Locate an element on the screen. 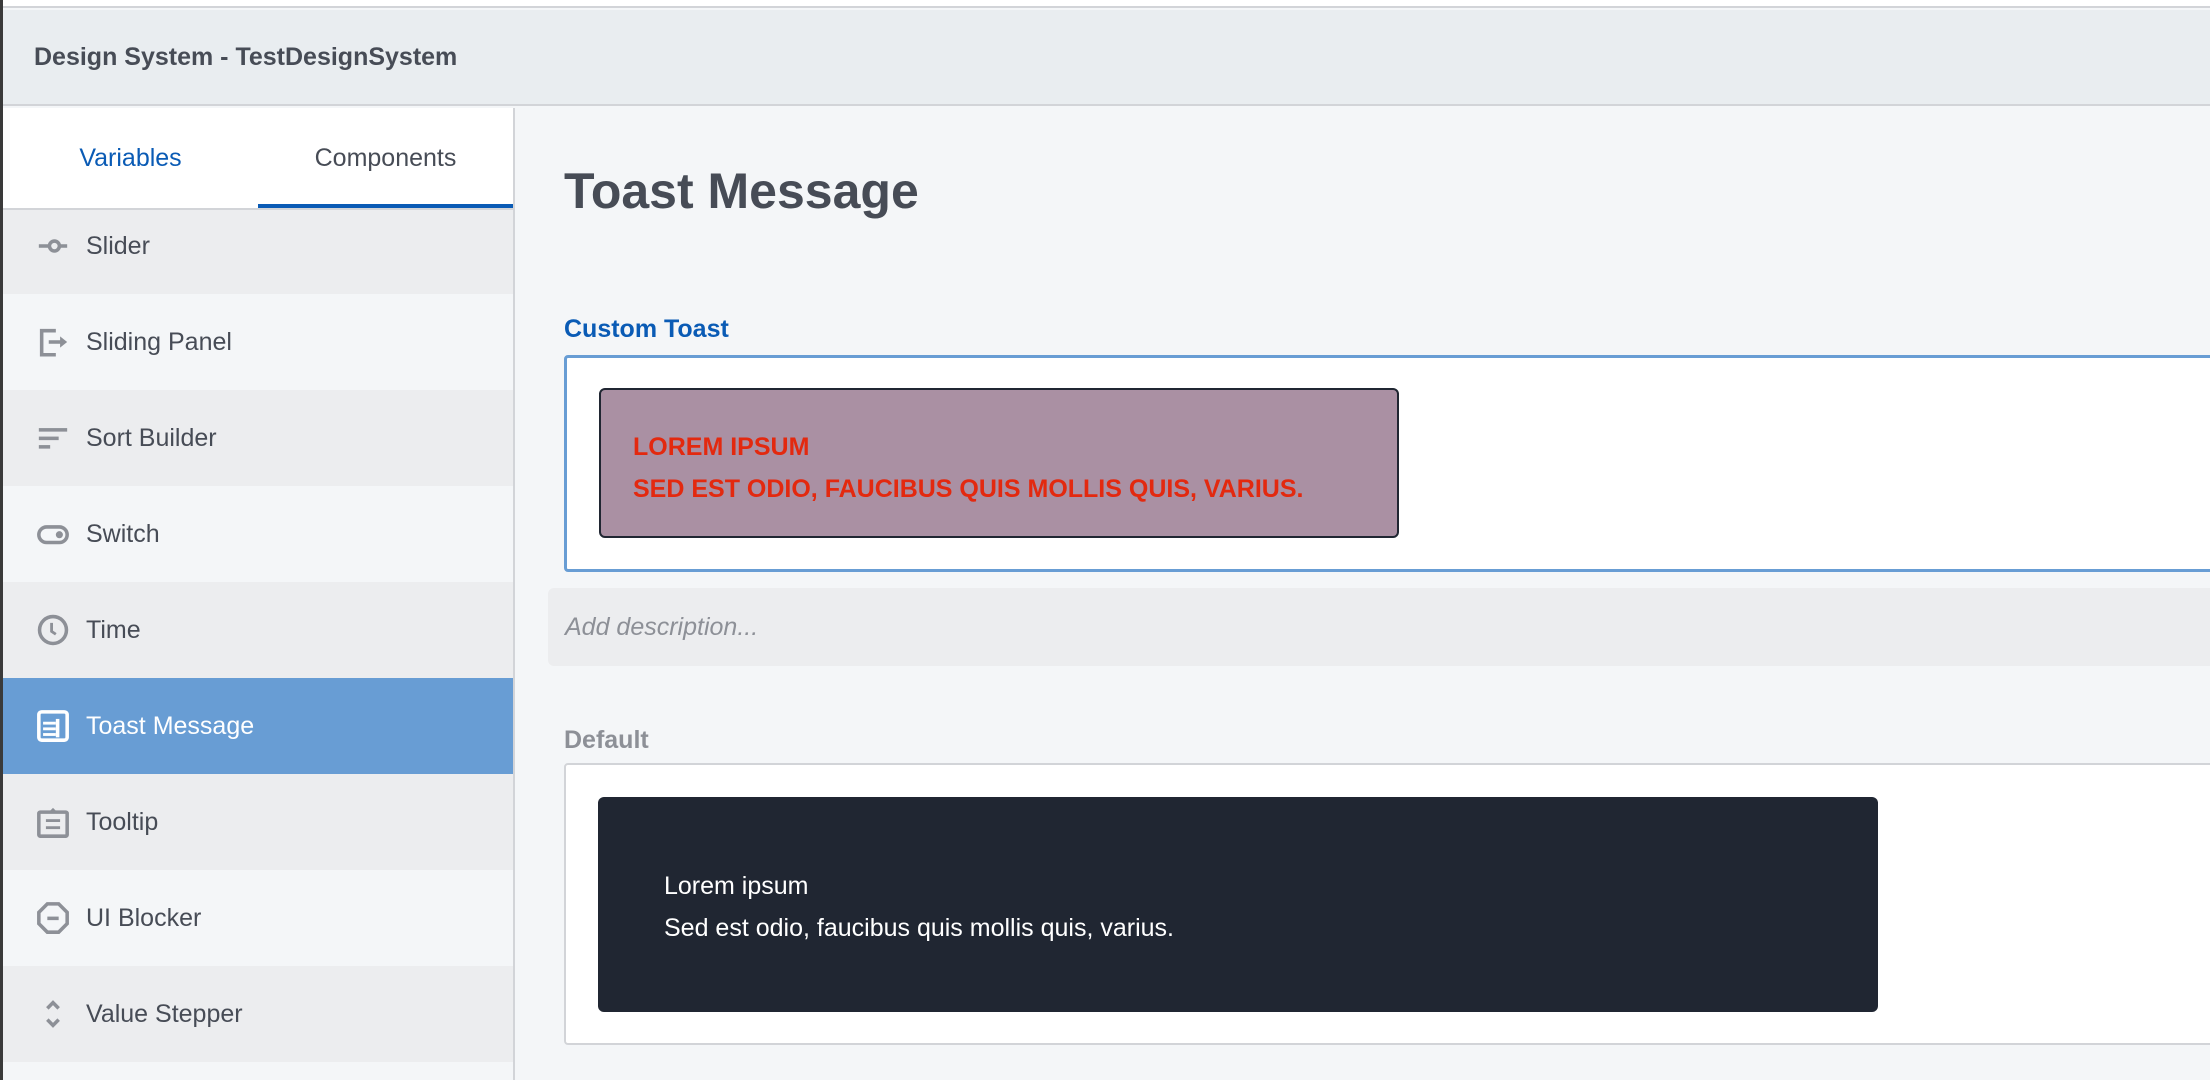  window-edge is located at coordinates (1, 540).